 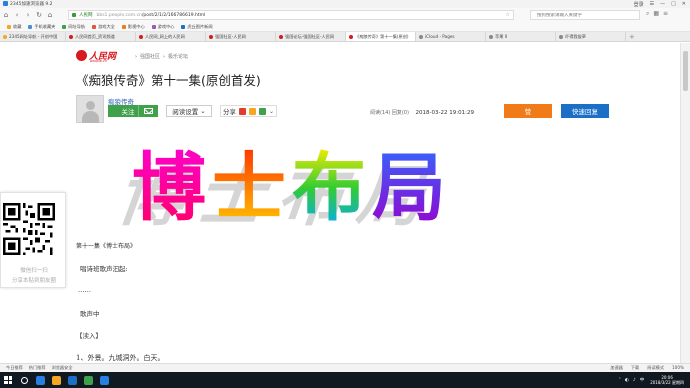 I want to click on breadcrumb-item: 极乐论坛, so click(x=178, y=57).